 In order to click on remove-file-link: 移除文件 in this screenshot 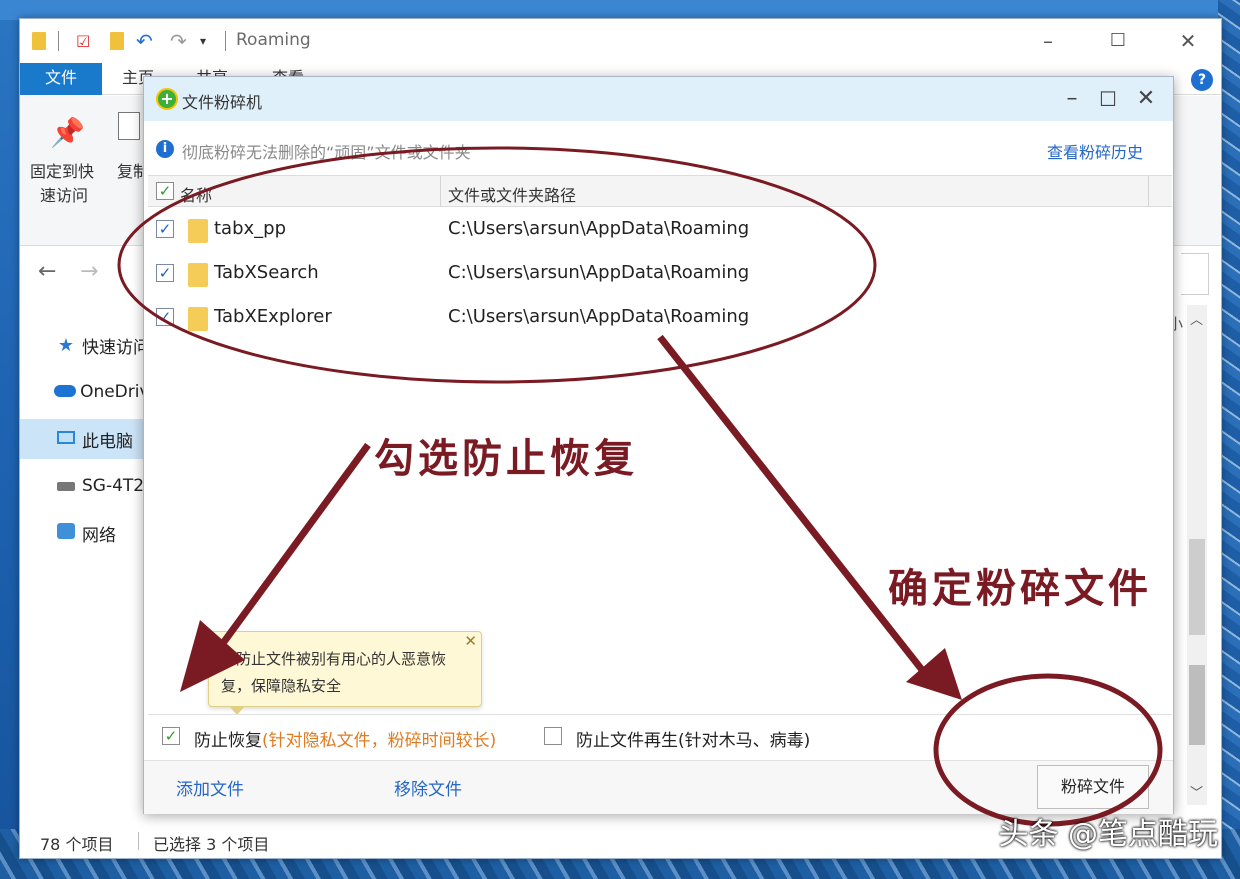, I will do `click(428, 787)`.